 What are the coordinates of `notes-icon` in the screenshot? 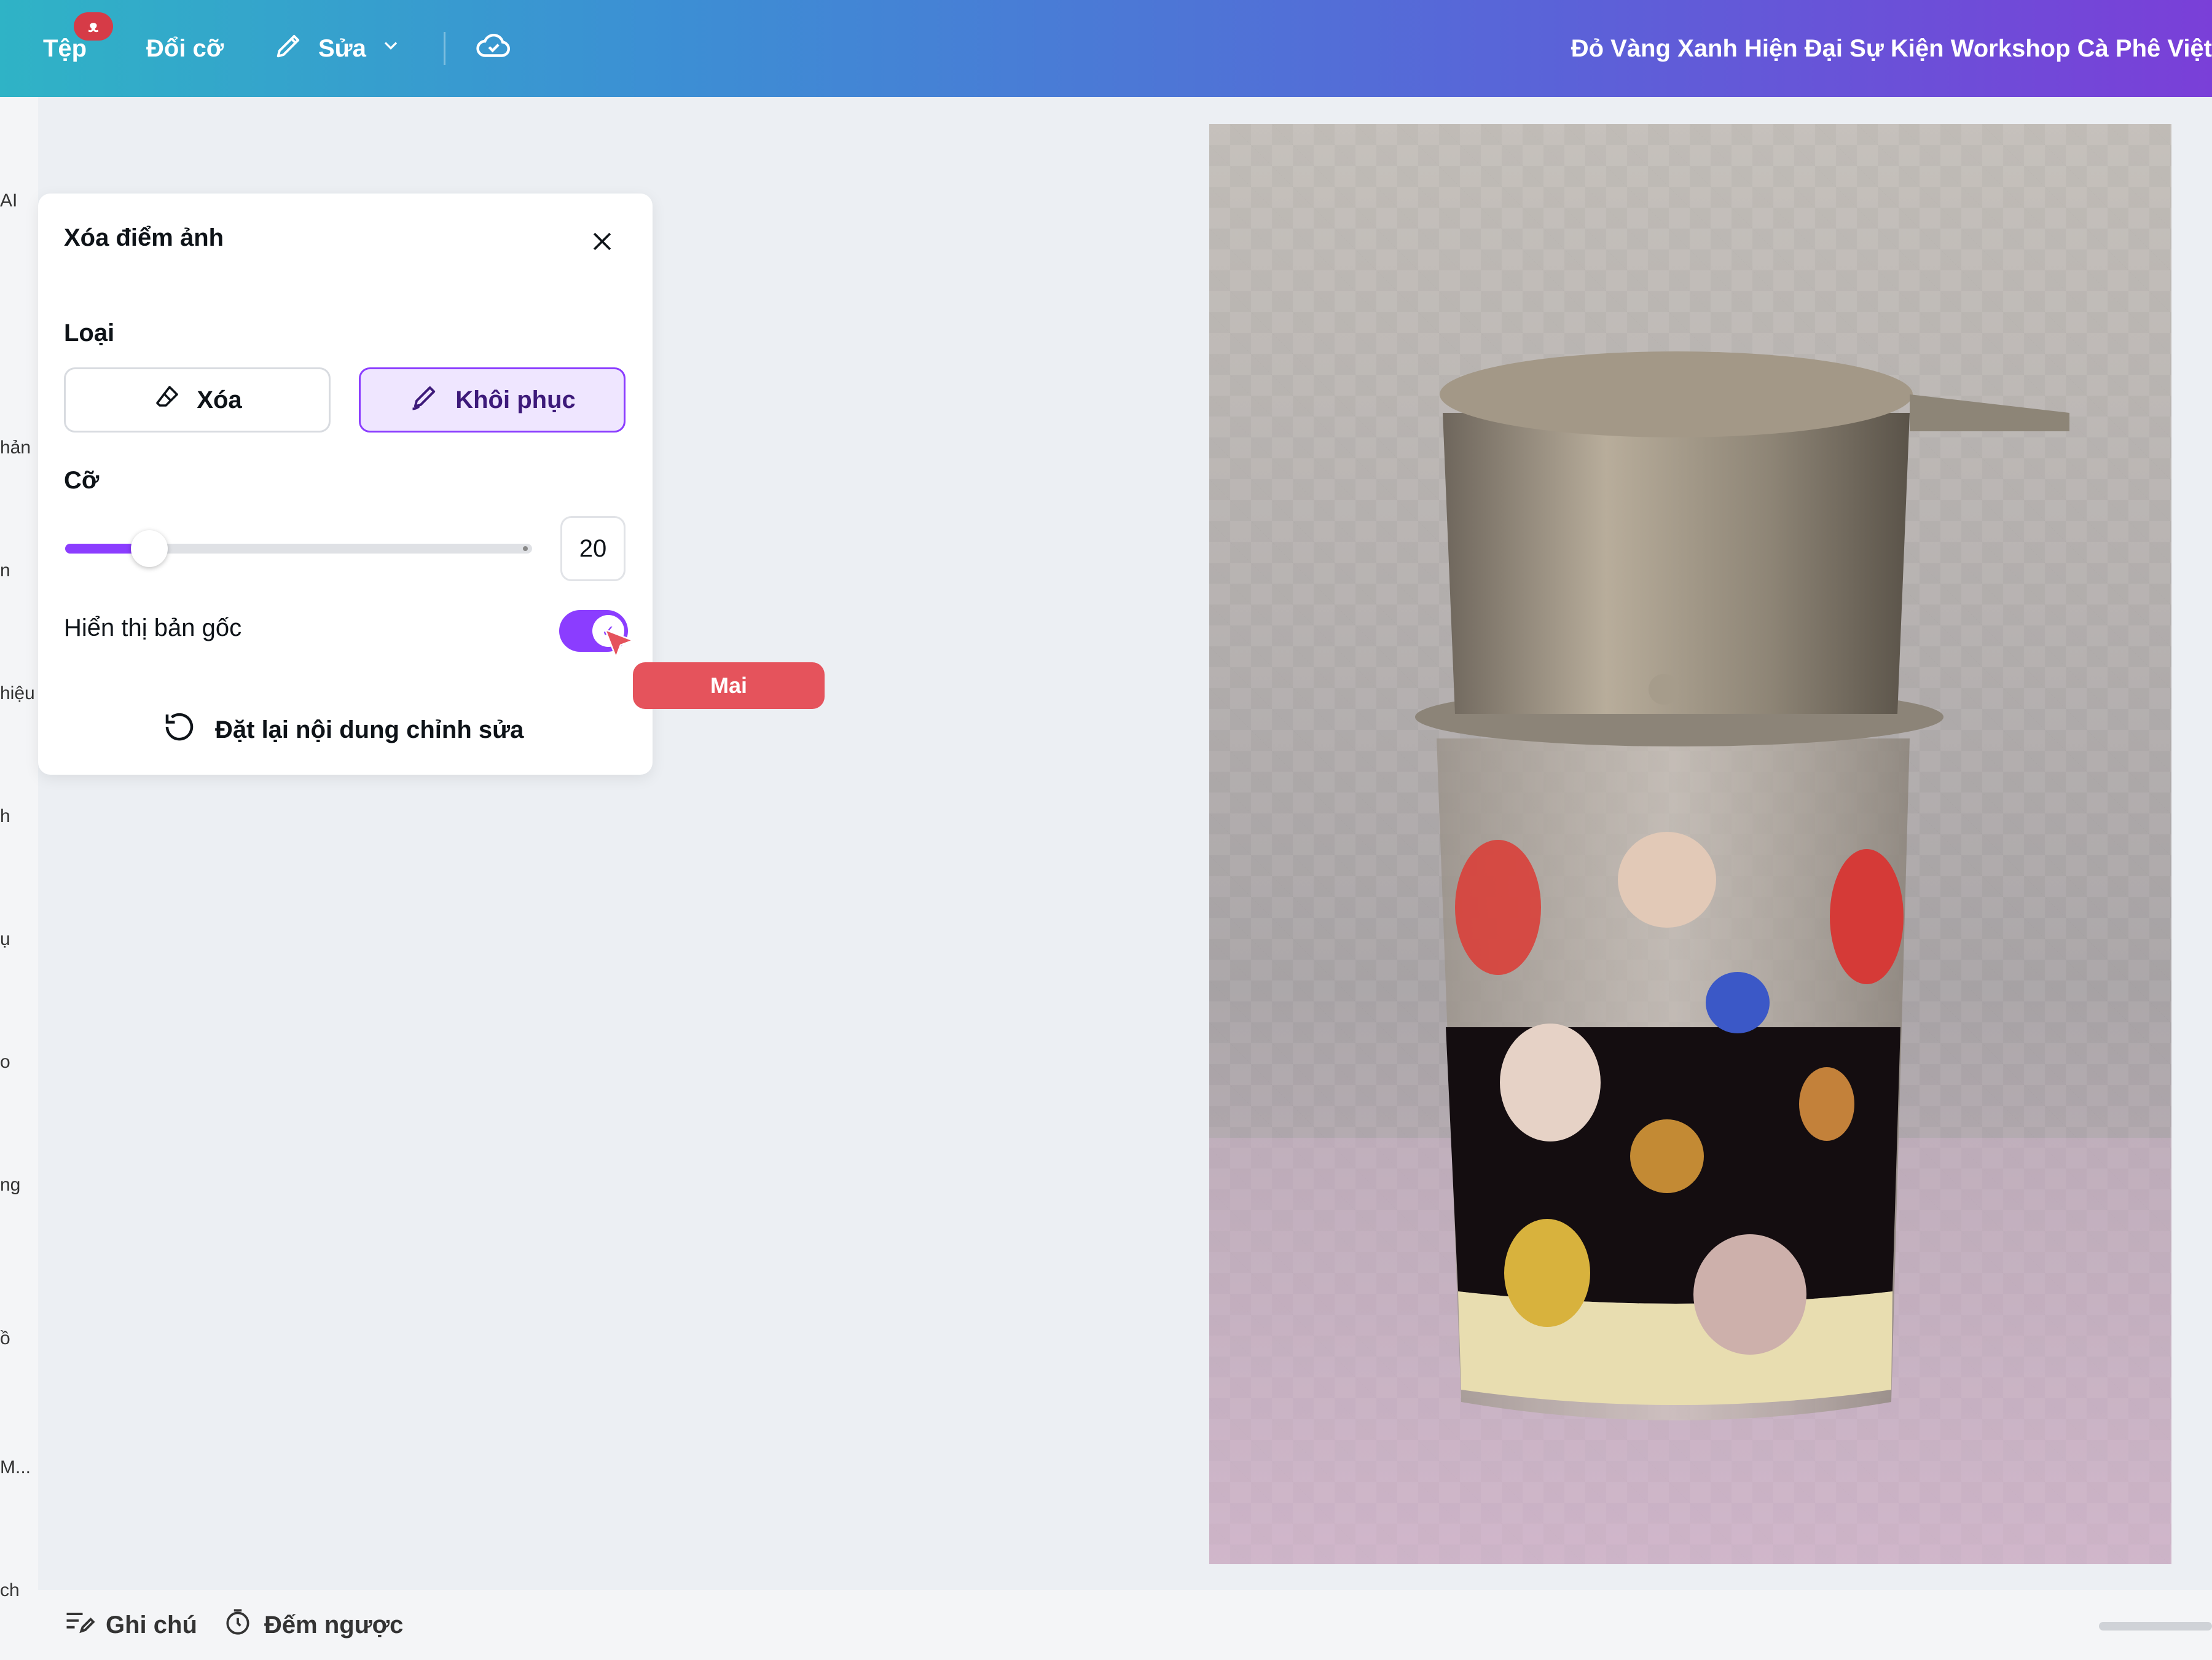 It's located at (79, 1625).